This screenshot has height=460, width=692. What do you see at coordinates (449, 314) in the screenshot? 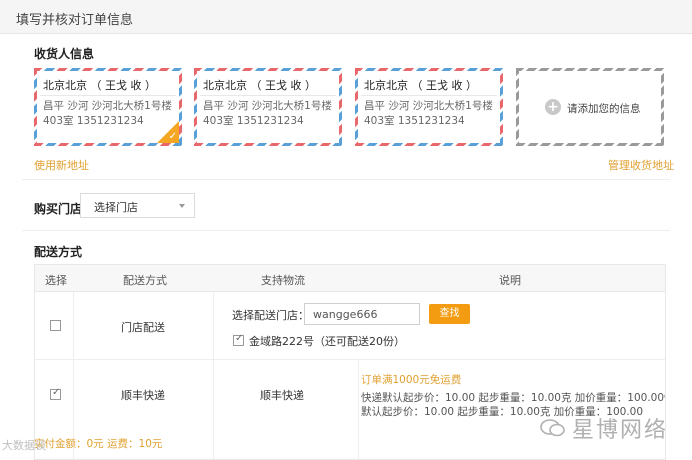
I see `search-button: 查找` at bounding box center [449, 314].